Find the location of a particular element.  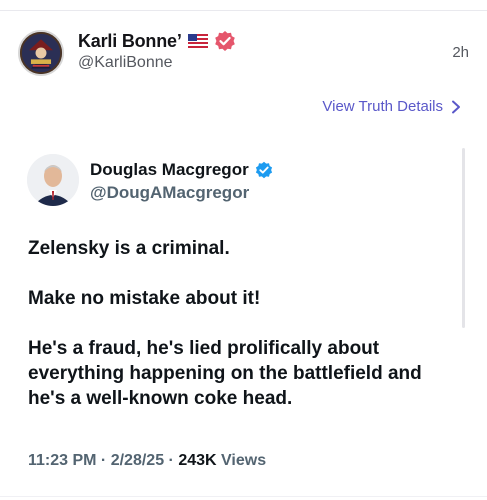

post-time: 11:23 PM is located at coordinates (62, 460).